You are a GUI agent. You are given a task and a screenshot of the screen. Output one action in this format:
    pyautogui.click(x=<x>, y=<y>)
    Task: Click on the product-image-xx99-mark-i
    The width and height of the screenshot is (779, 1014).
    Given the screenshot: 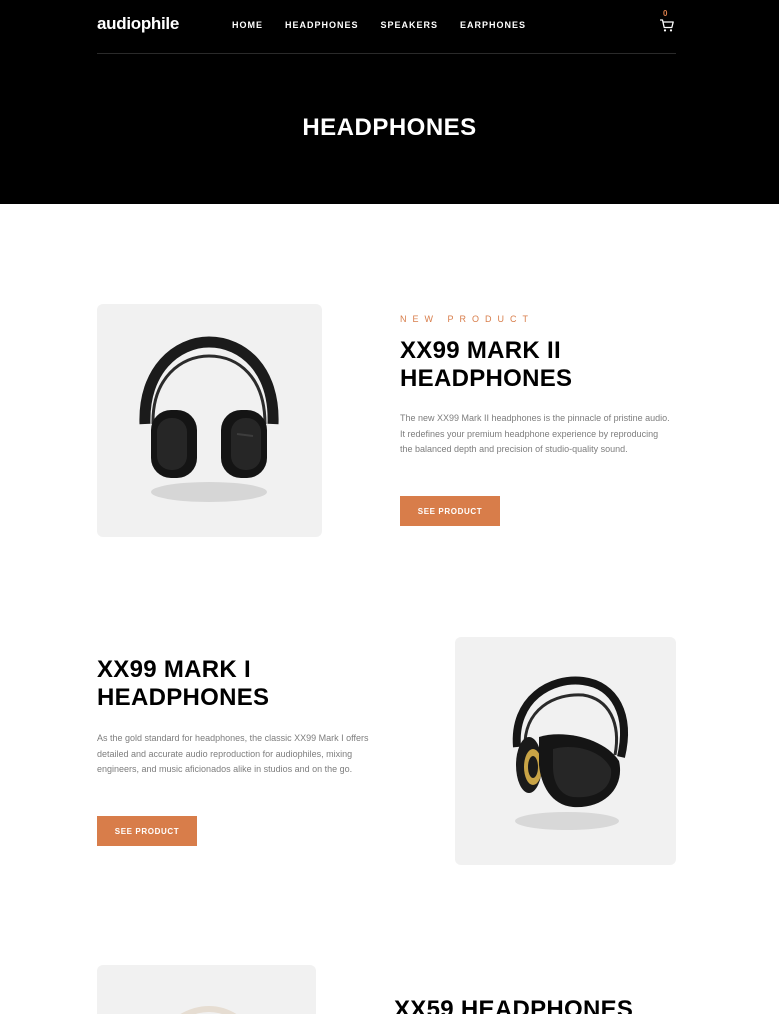 What is the action you would take?
    pyautogui.click(x=565, y=751)
    